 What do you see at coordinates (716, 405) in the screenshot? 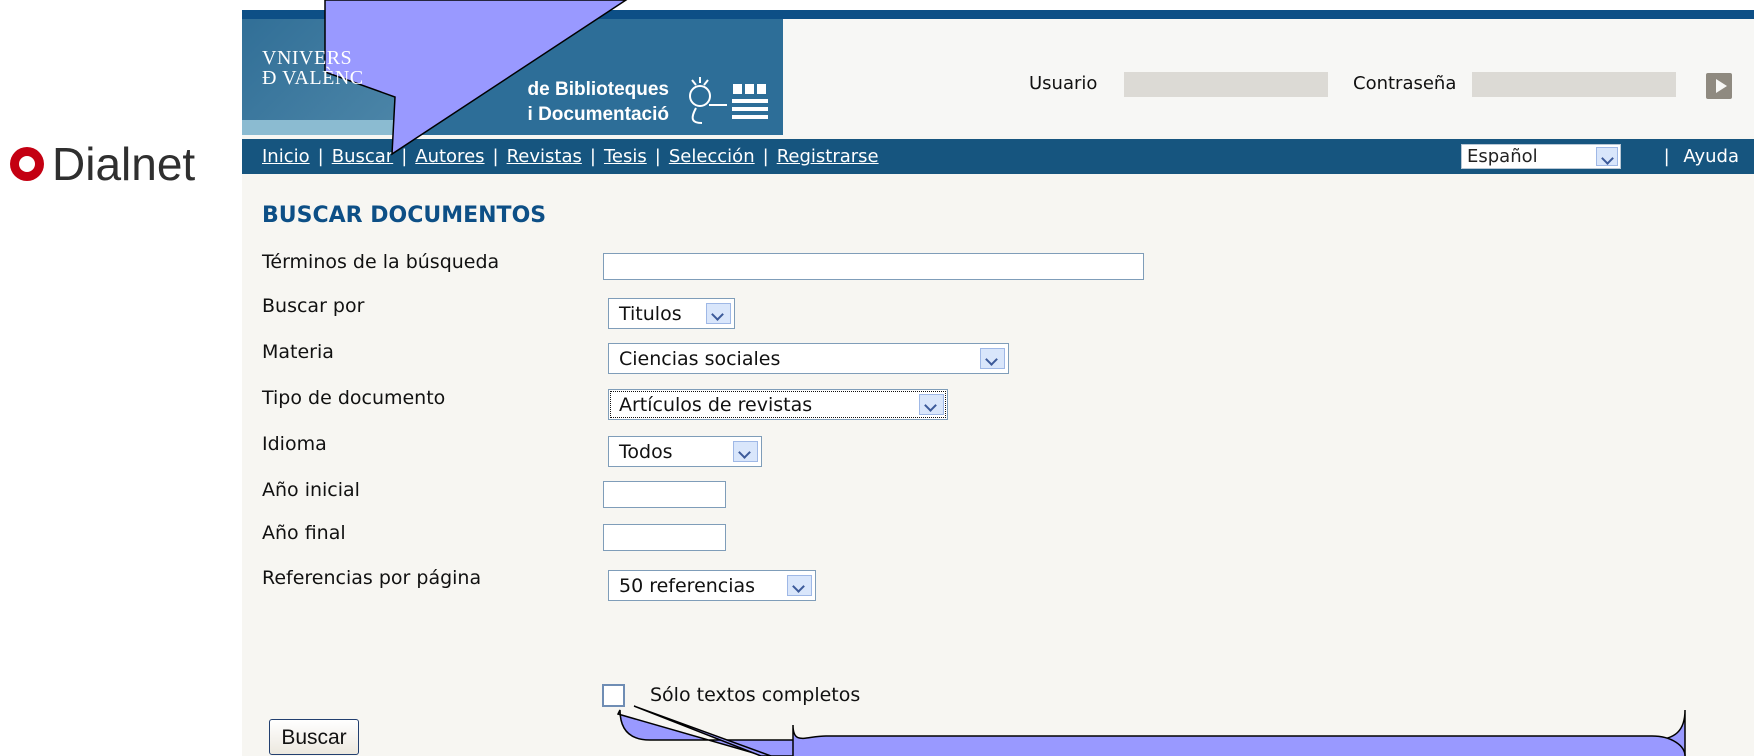
I see `document-type-select-value: Artículos de revistas` at bounding box center [716, 405].